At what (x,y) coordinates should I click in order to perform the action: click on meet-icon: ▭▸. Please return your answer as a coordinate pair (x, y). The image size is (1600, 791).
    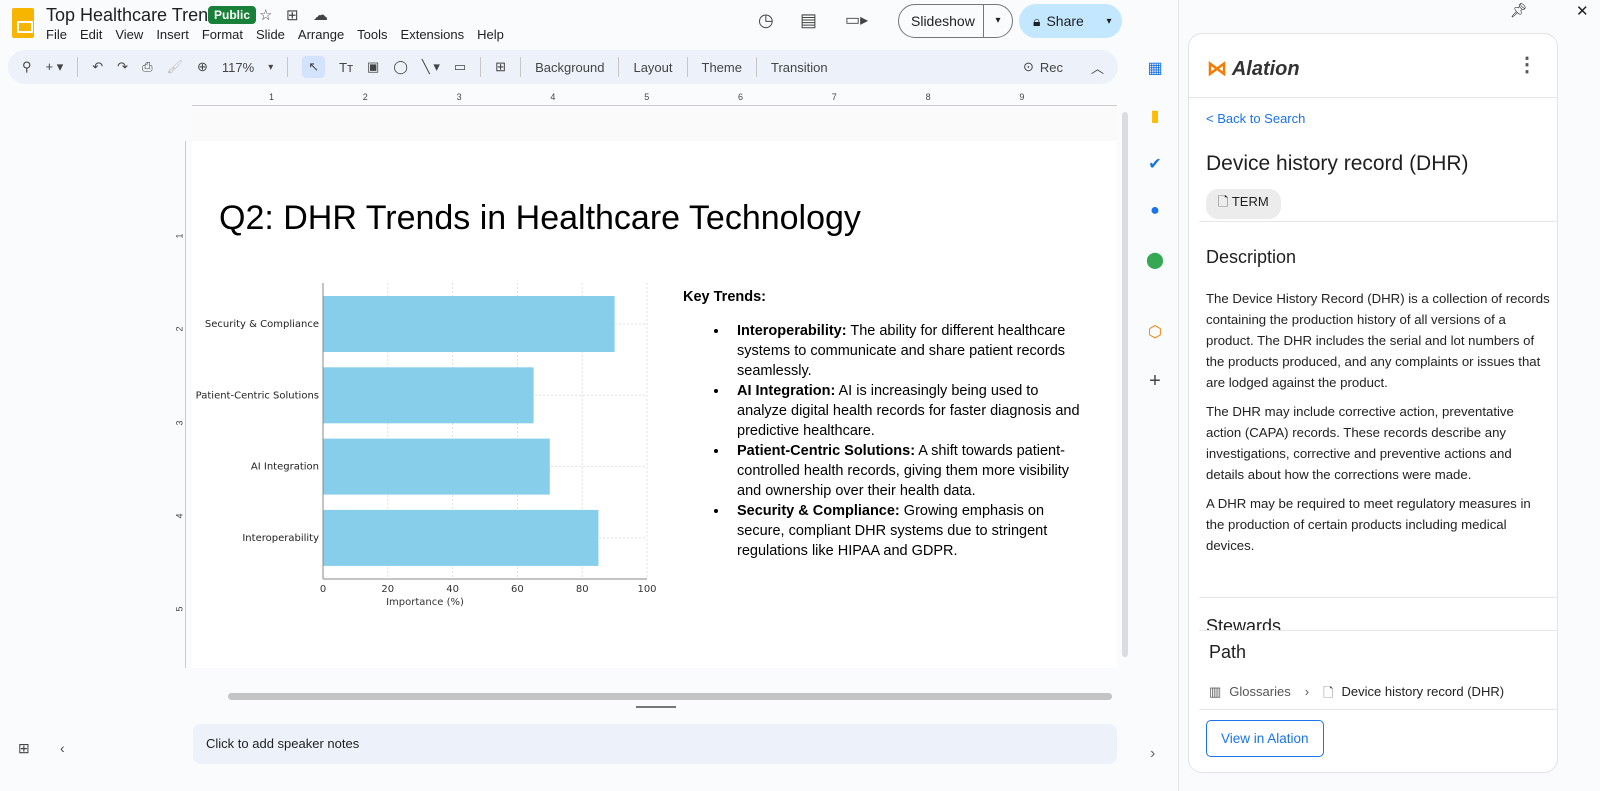
    Looking at the image, I should click on (856, 20).